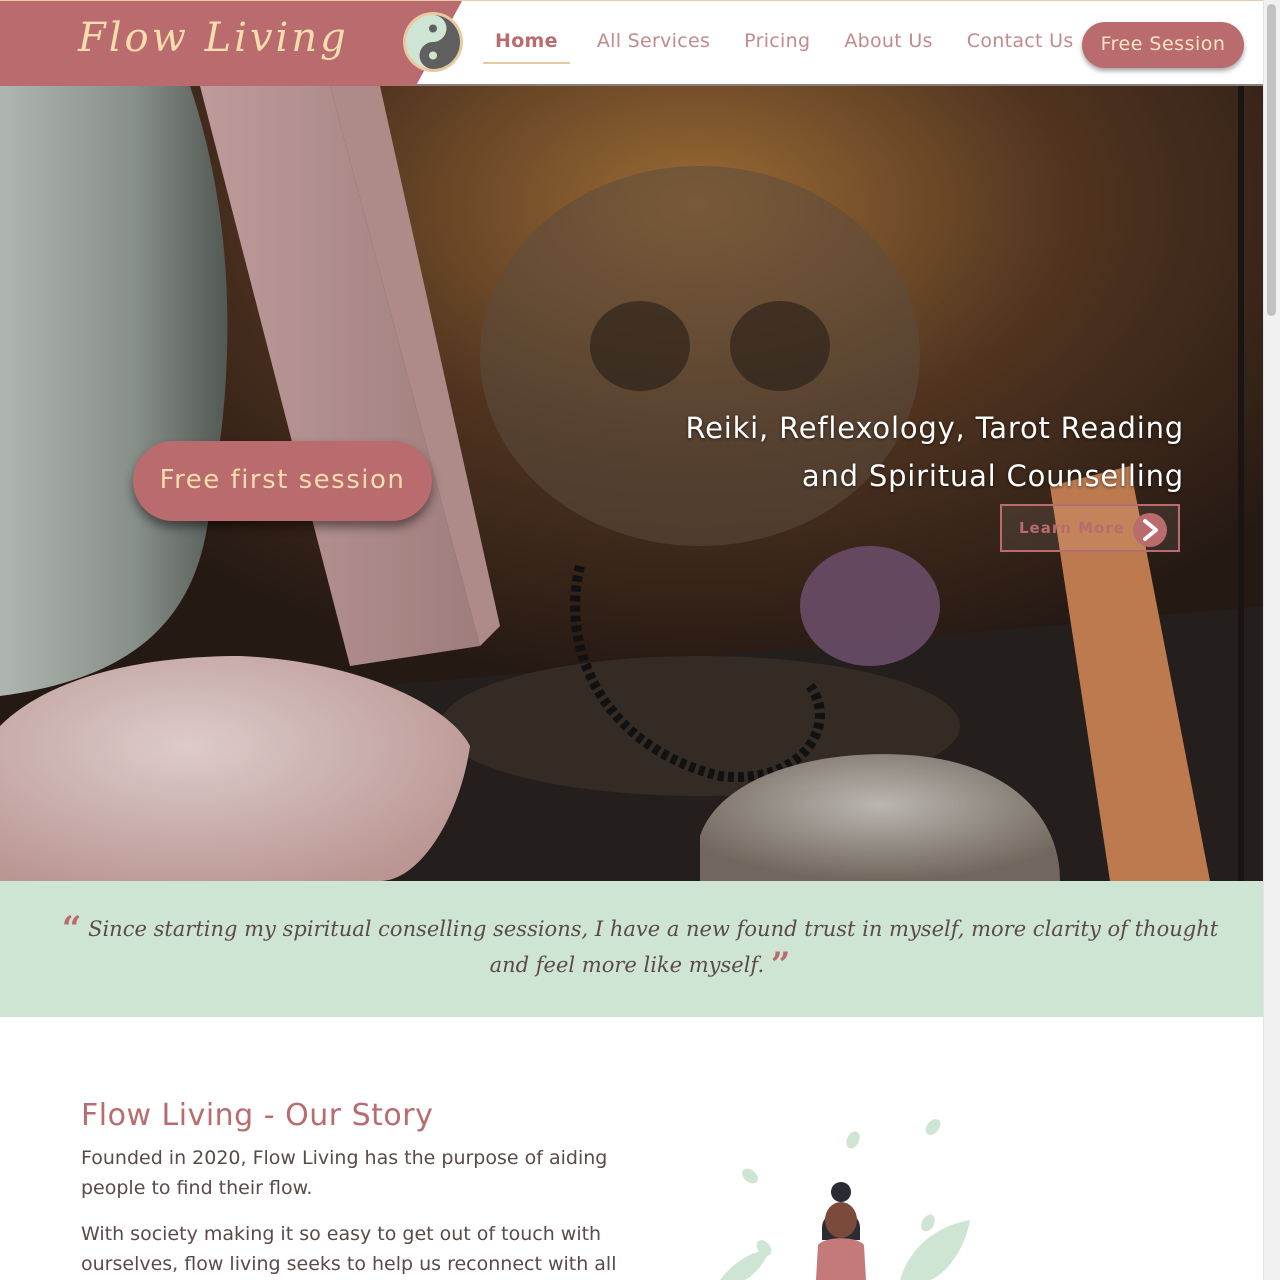  What do you see at coordinates (1271, 160) in the screenshot?
I see `scrollbar-thumb` at bounding box center [1271, 160].